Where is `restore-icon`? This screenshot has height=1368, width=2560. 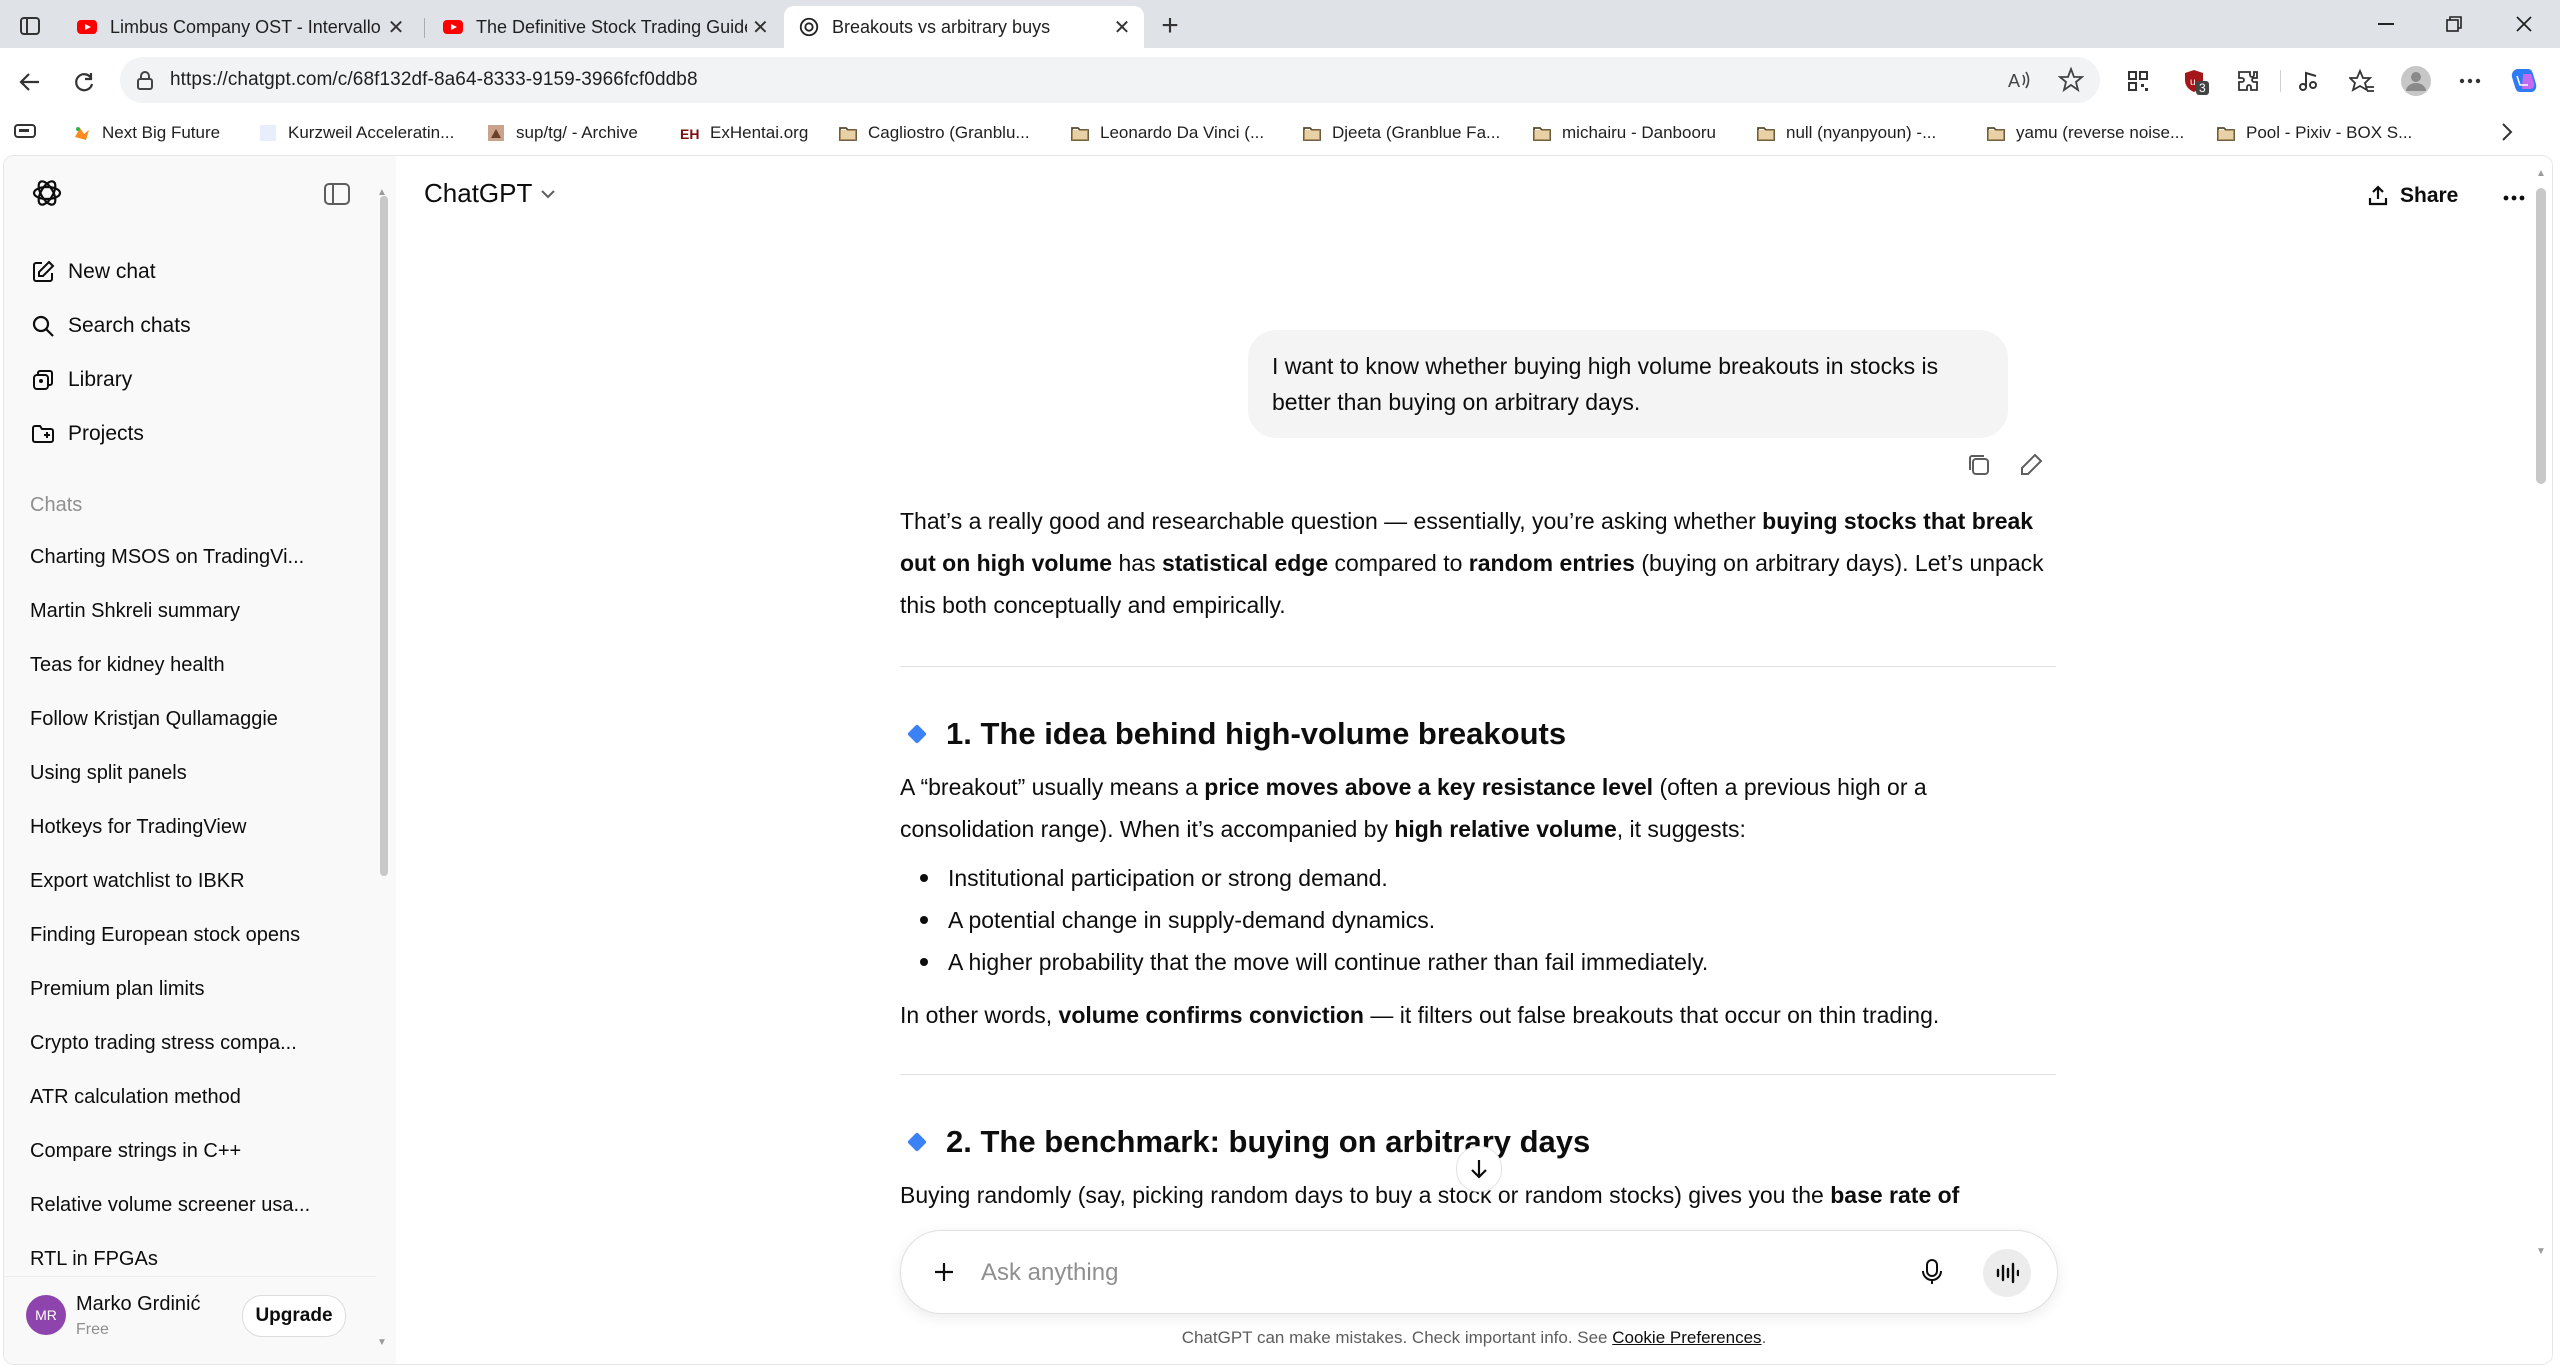
restore-icon is located at coordinates (2454, 24).